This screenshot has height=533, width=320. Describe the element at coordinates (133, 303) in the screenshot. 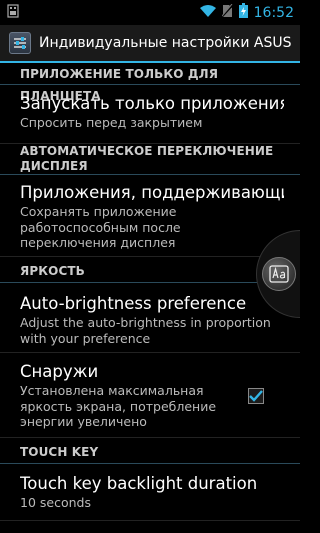

I see `setting-title: Auto-brightness preference` at that location.